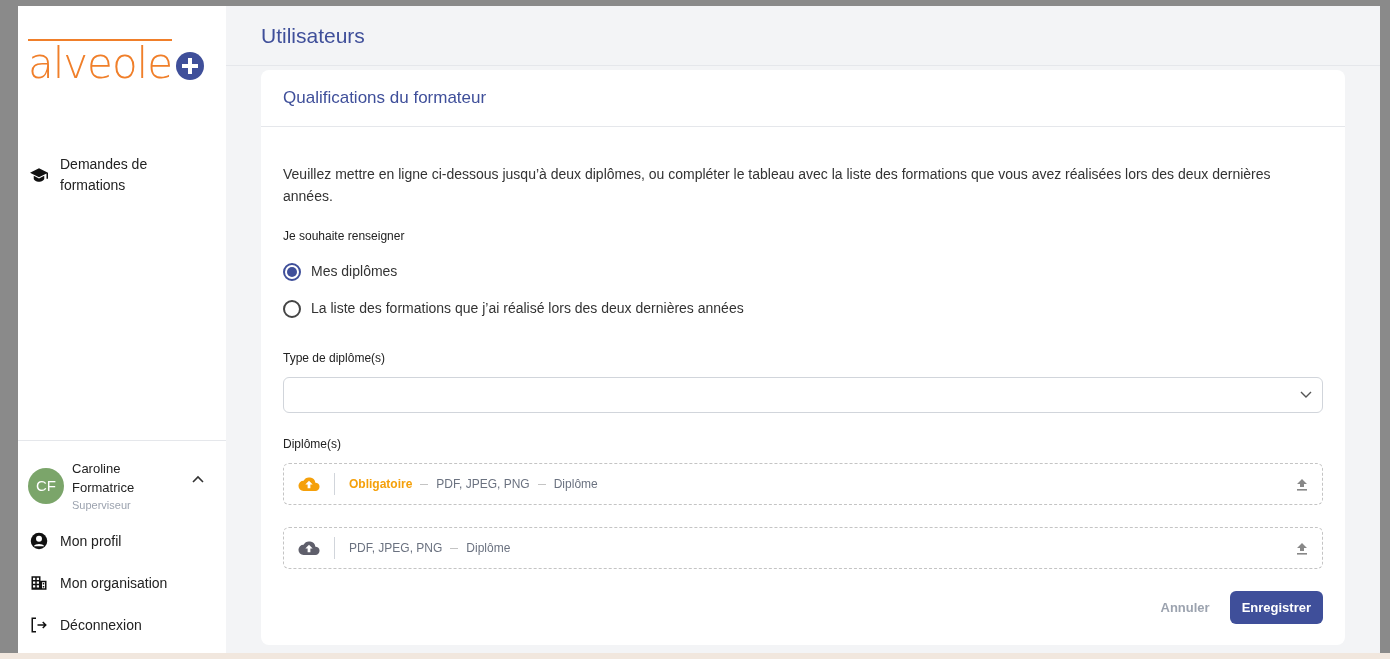 This screenshot has height=659, width=1390. I want to click on menu-item: Mon profil, so click(122, 541).